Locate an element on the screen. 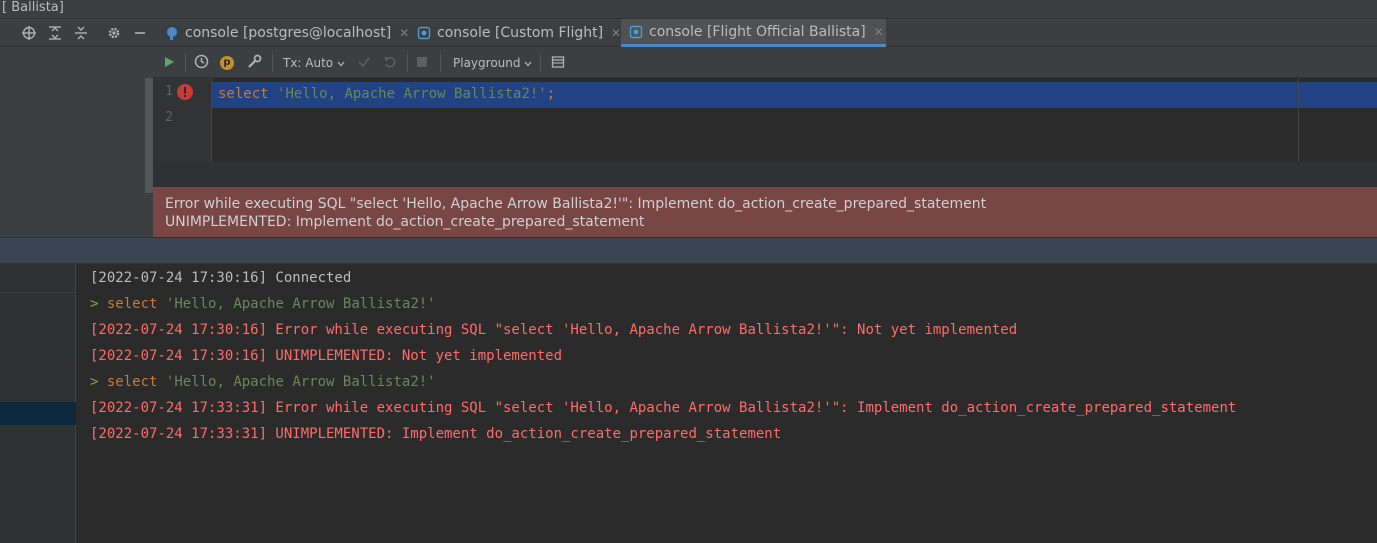 This screenshot has width=1377, height=543. output-line: [2022-07-24 17:30:16] Connected is located at coordinates (221, 278).